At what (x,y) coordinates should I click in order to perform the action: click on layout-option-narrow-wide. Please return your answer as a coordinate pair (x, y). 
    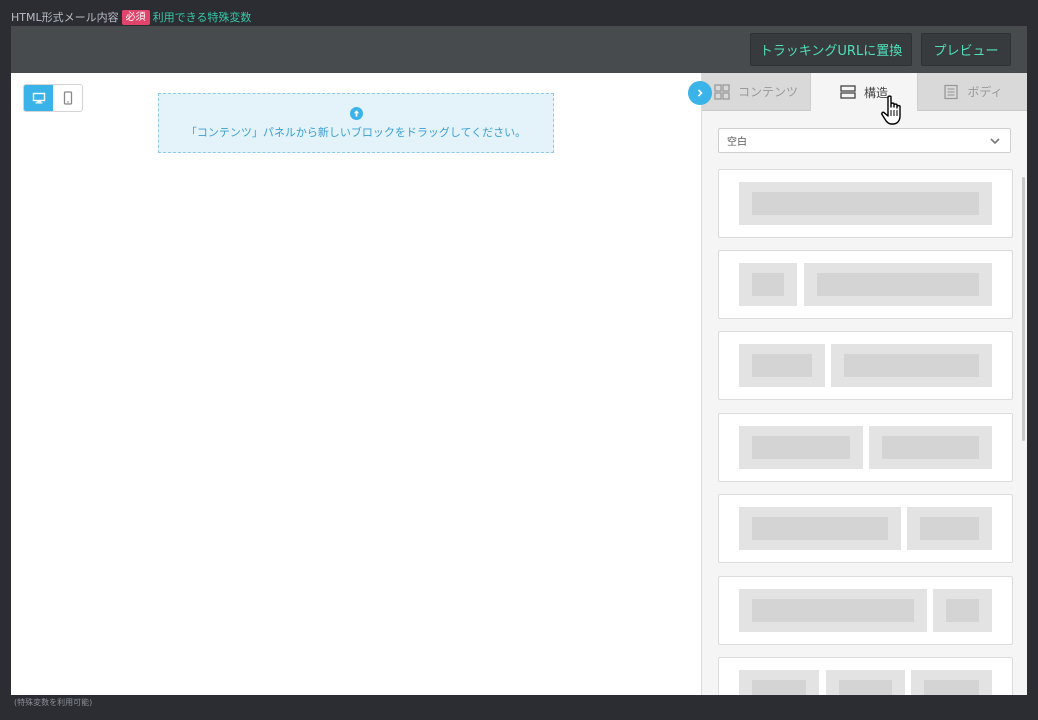
    Looking at the image, I should click on (865, 284).